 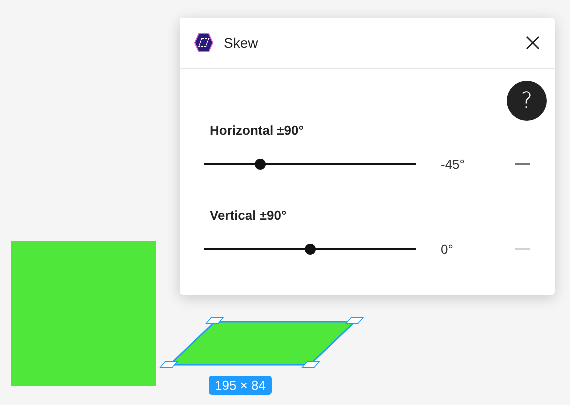 I want to click on close-button, so click(x=533, y=43).